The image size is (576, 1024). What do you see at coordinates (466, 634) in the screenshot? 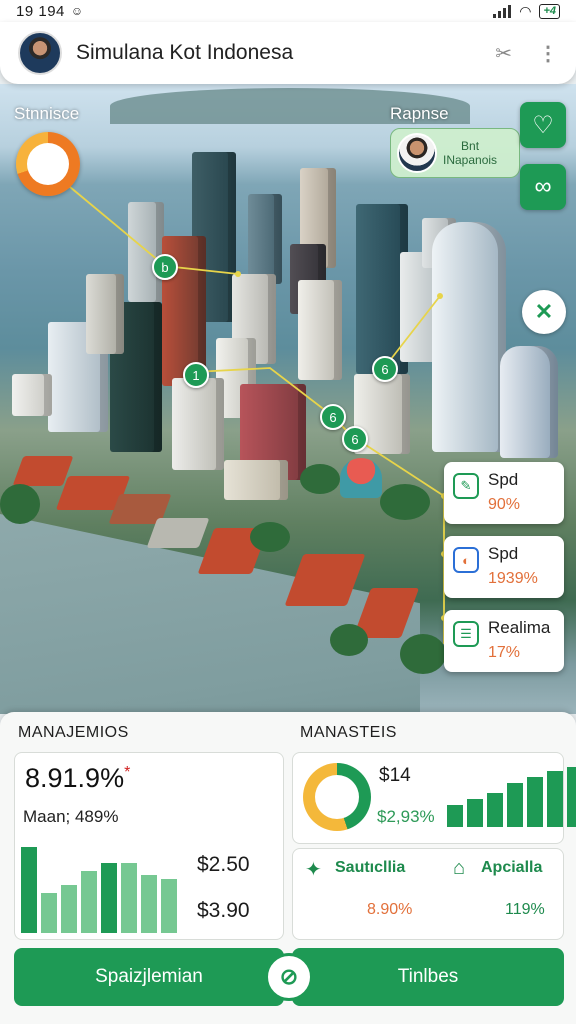
I see `list-icon: ☰` at bounding box center [466, 634].